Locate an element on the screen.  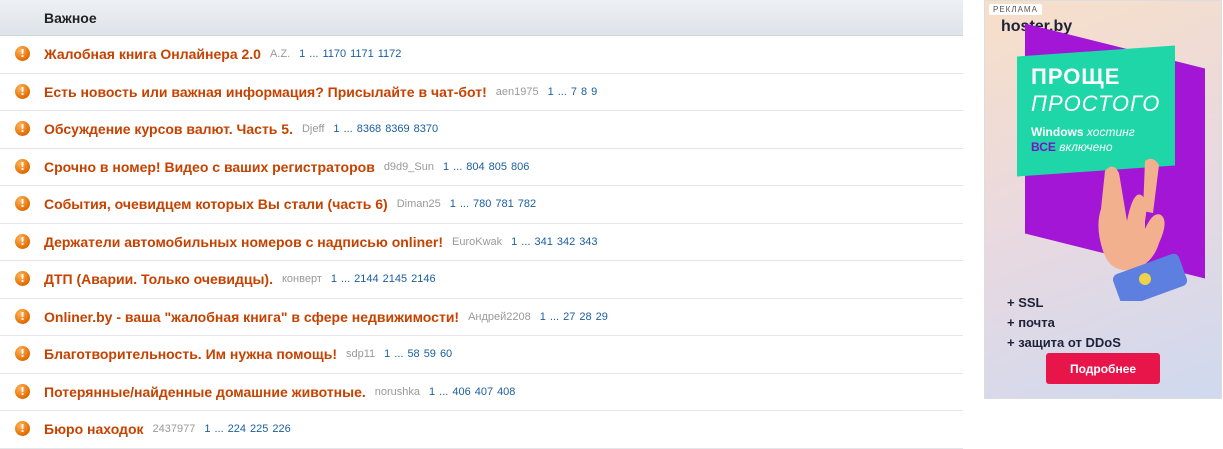
page-link: 9 is located at coordinates (594, 92).